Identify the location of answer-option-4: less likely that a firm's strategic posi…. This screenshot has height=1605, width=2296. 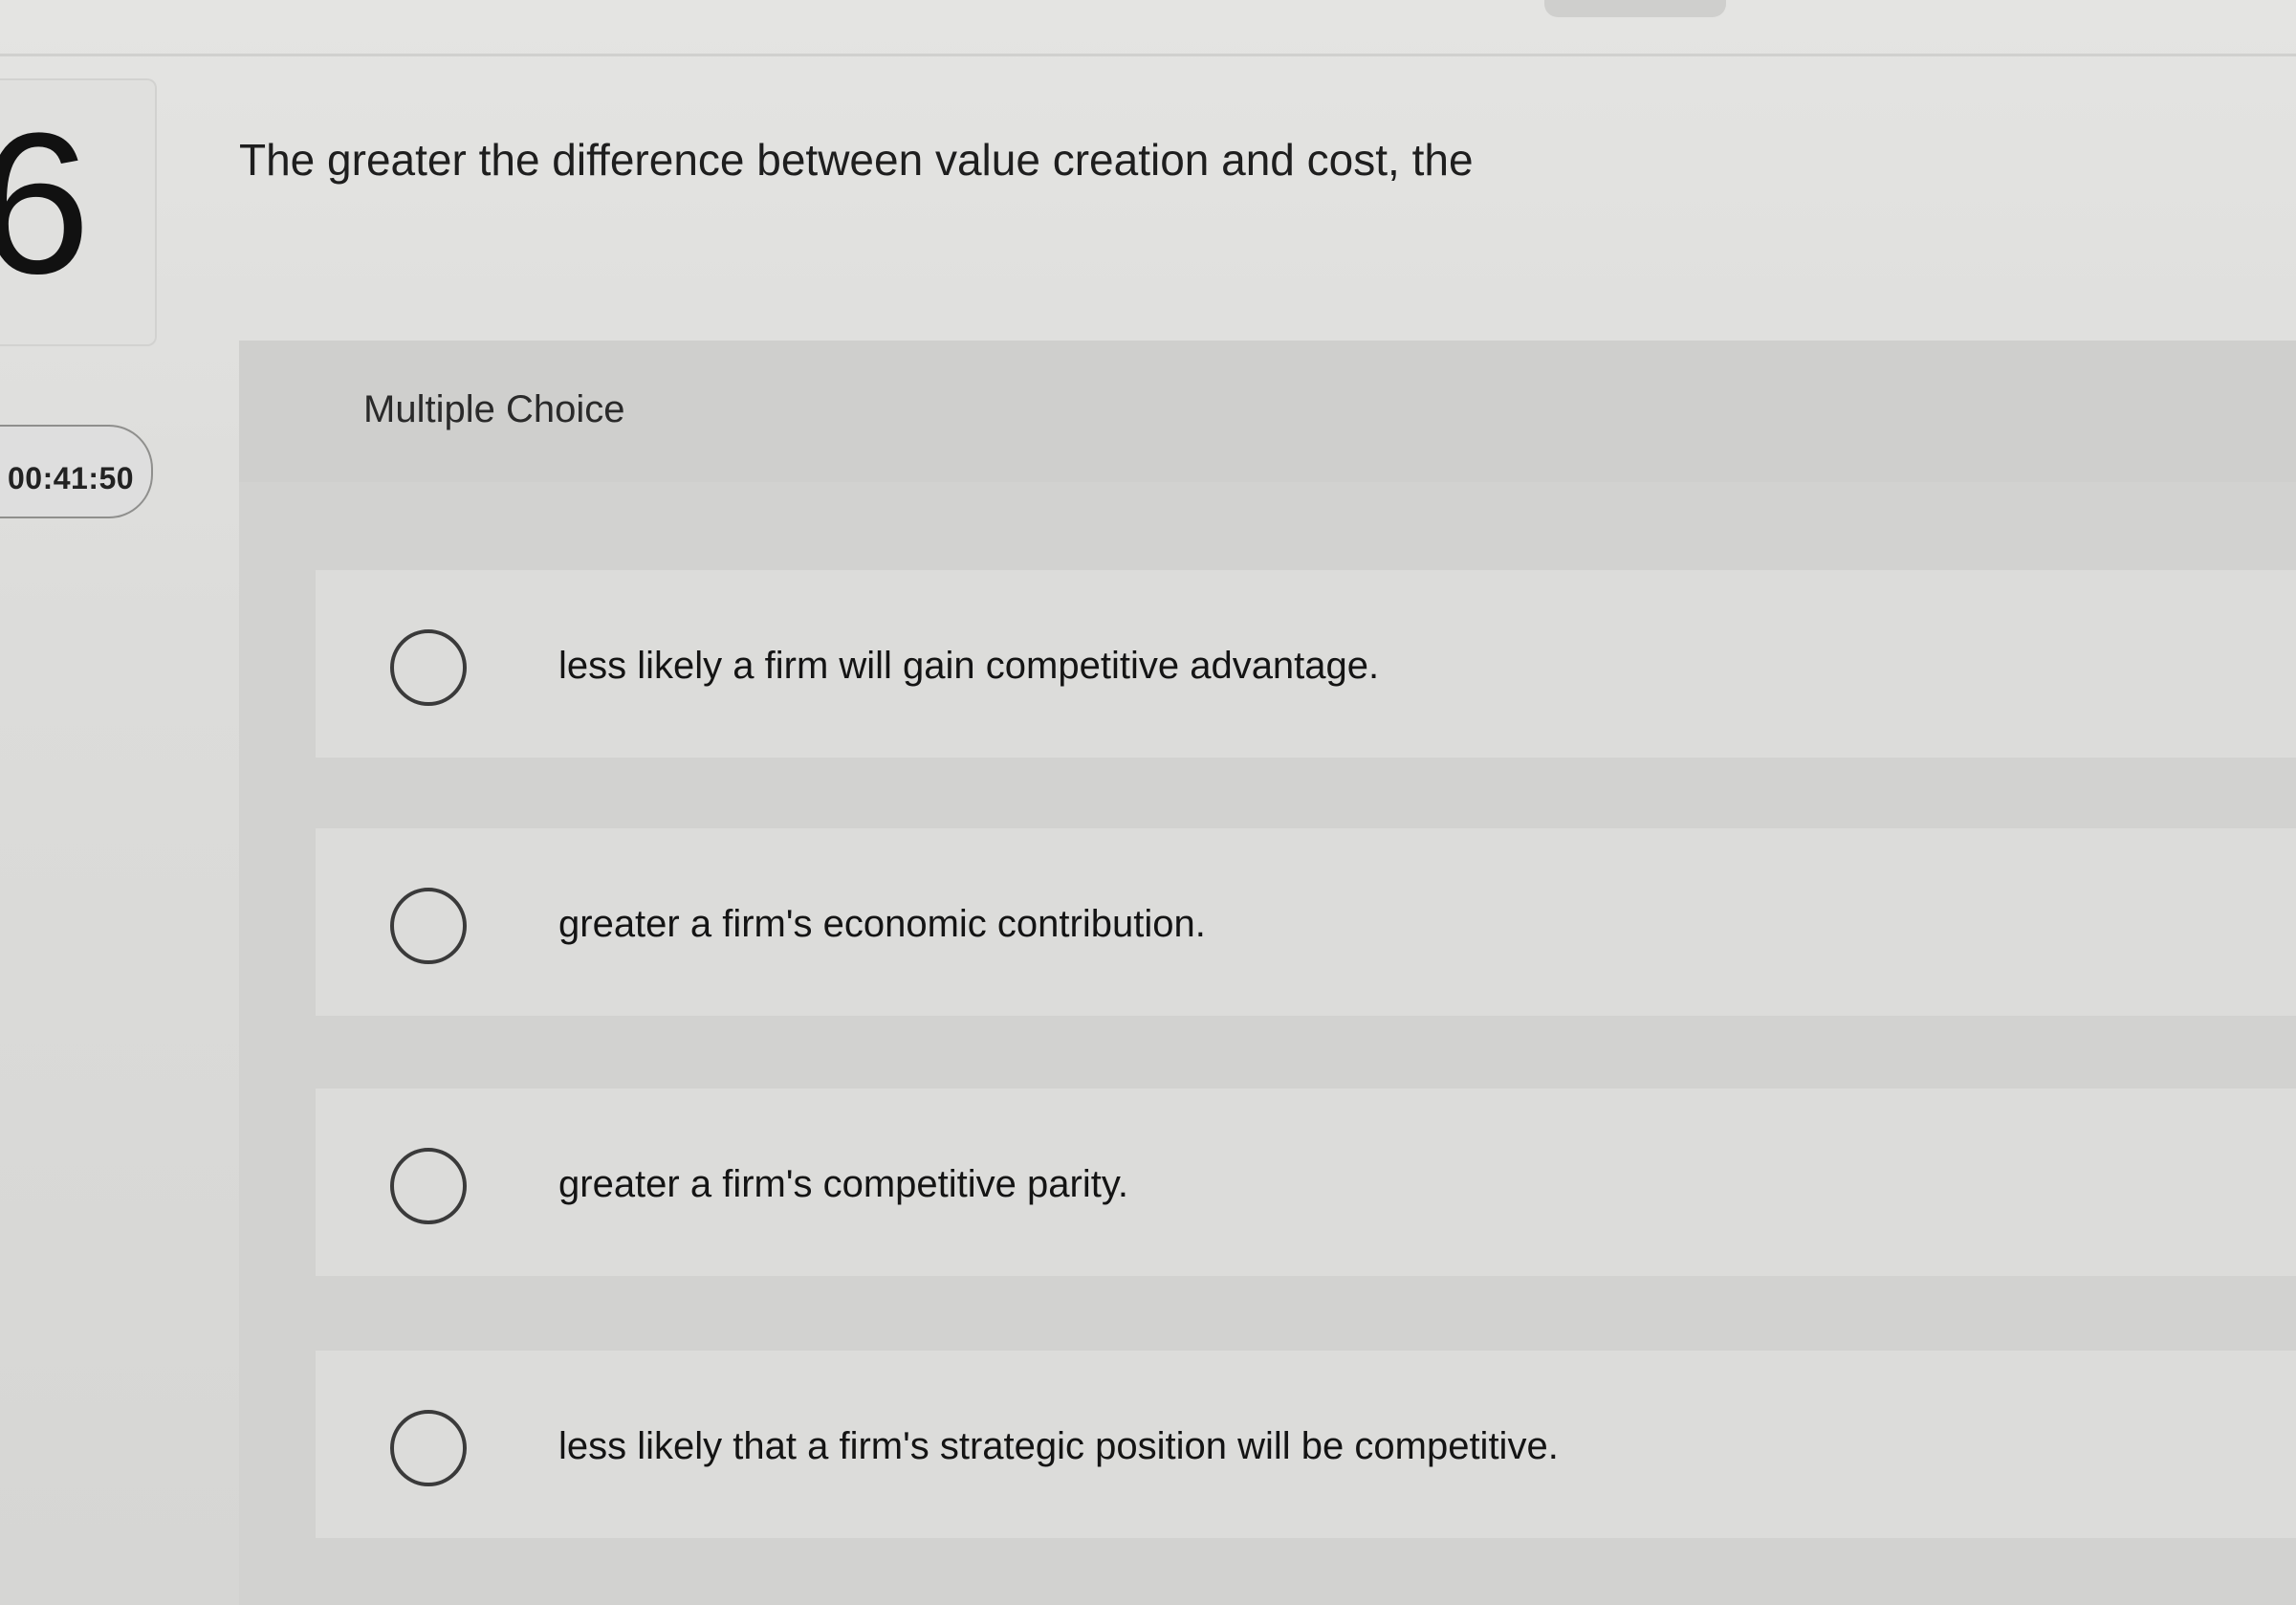
(1306, 1444).